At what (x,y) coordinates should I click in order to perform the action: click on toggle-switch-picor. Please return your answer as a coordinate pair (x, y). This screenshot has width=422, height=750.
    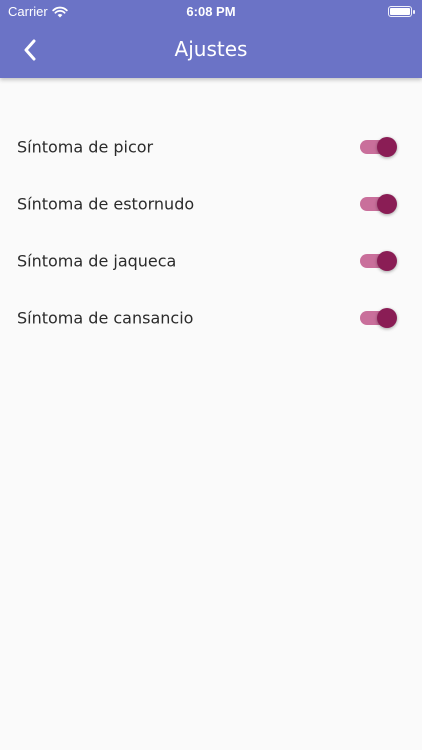
    Looking at the image, I should click on (378, 146).